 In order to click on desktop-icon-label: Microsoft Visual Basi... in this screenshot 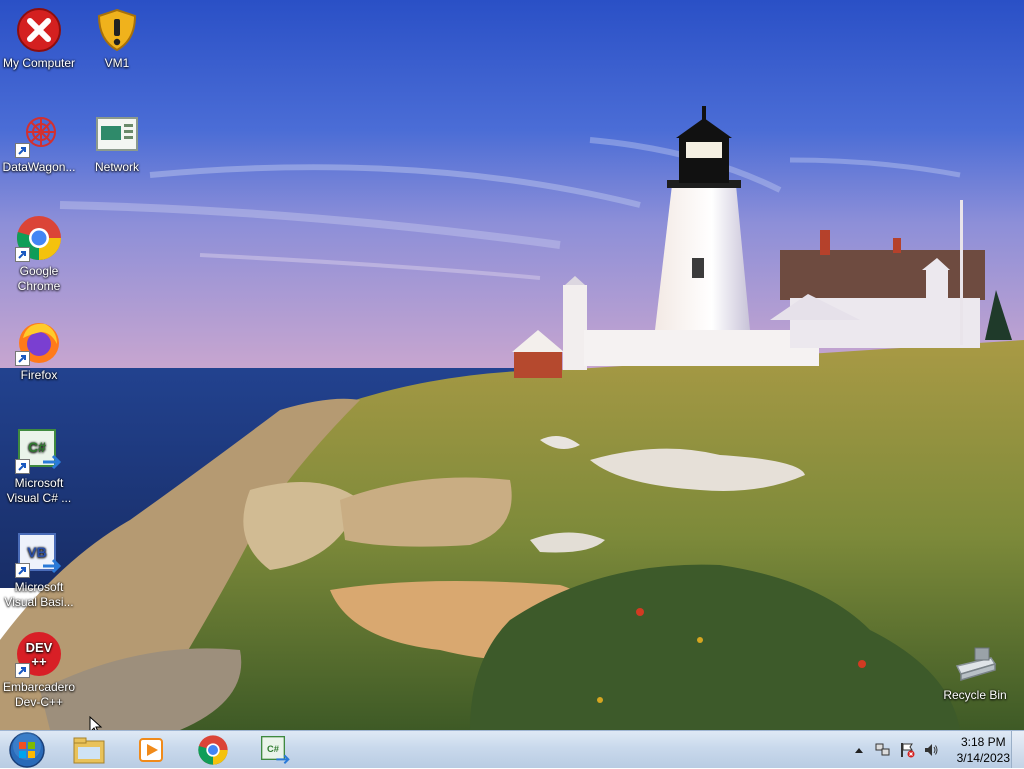, I will do `click(39, 594)`.